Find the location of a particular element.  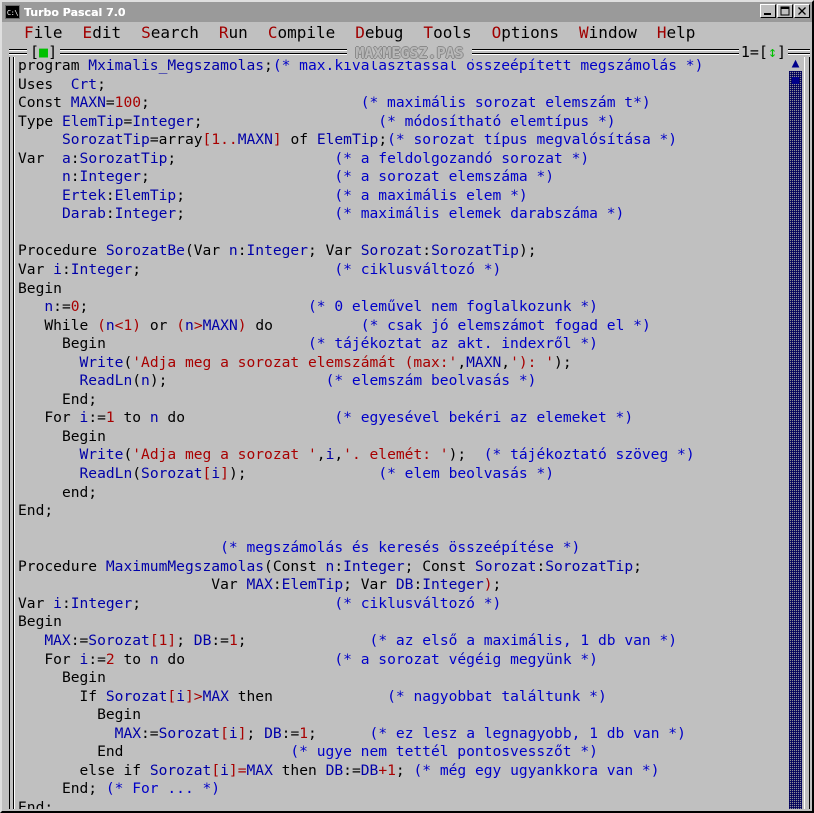

code-token-kw: Procedure is located at coordinates (62, 566).